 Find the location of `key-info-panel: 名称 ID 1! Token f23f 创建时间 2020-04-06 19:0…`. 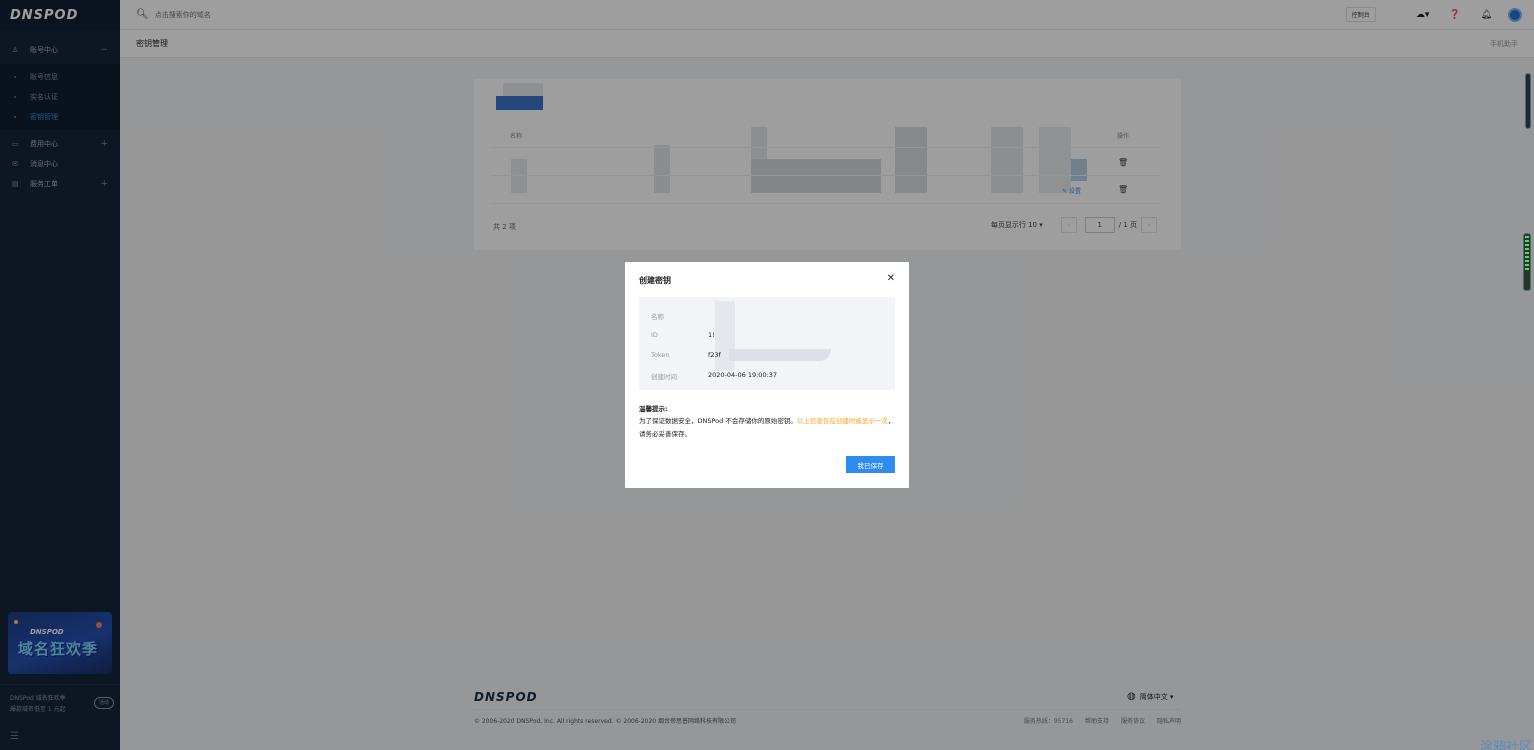

key-info-panel: 名称 ID 1! Token f23f 创建时间 2020-04-06 19:0… is located at coordinates (767, 343).